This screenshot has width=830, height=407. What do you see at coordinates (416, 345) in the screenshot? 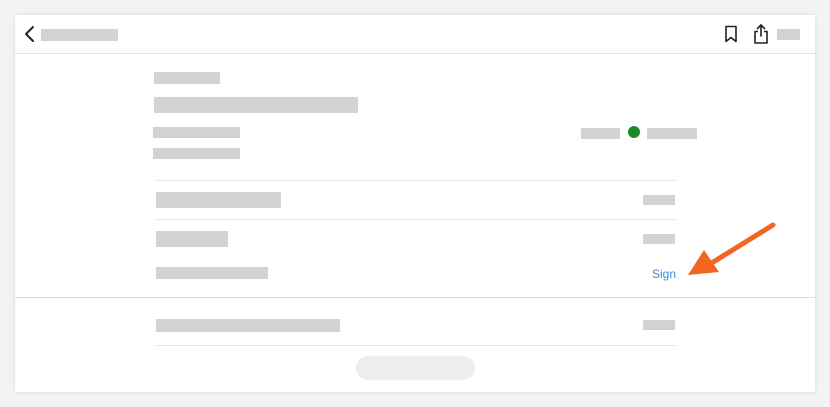
I see `list-divider-bottom` at bounding box center [416, 345].